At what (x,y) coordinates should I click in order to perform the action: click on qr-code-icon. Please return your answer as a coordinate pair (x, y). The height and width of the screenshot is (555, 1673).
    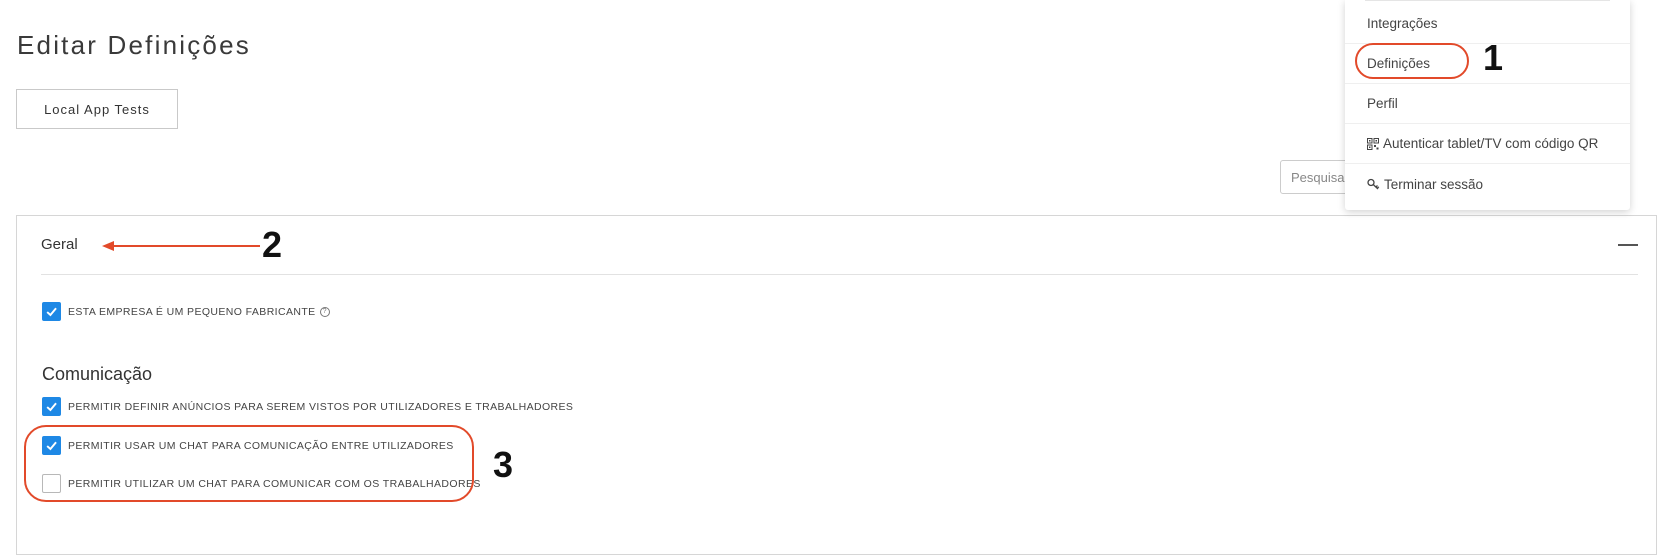
    Looking at the image, I should click on (1373, 143).